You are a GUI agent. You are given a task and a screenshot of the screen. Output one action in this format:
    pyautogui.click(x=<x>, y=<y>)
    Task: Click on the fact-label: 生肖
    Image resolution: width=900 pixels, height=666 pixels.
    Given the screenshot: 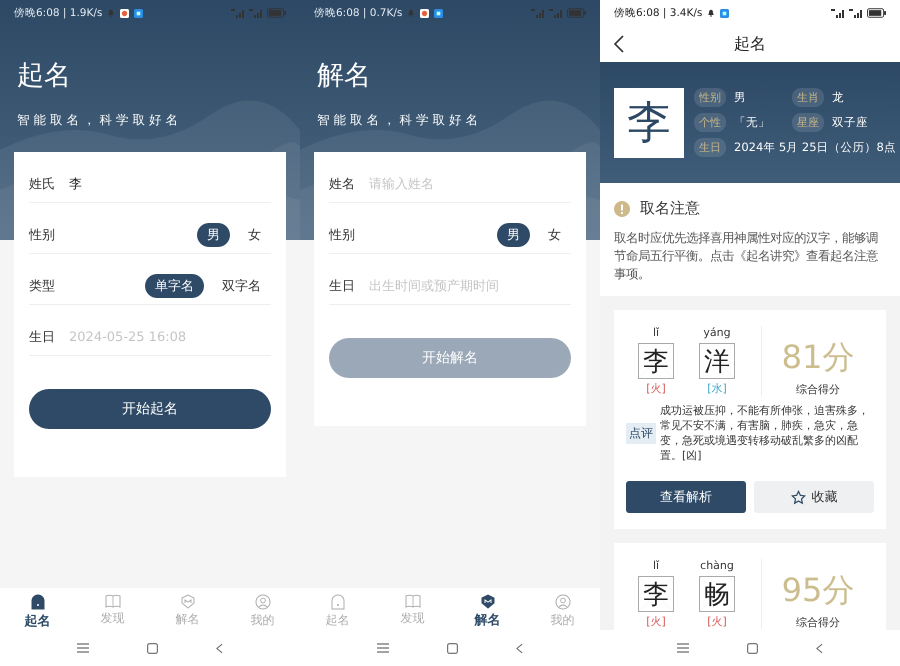 What is the action you would take?
    pyautogui.click(x=808, y=97)
    